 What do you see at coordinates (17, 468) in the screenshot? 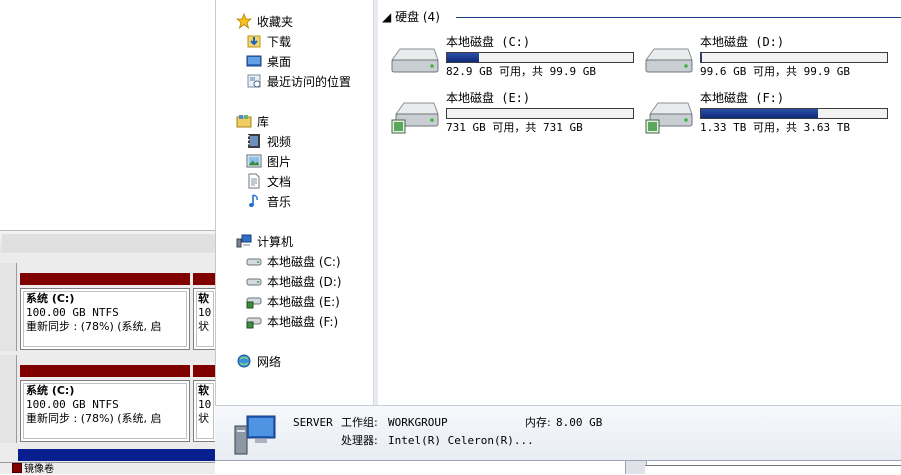
I see `mirrored-volume-swatch` at bounding box center [17, 468].